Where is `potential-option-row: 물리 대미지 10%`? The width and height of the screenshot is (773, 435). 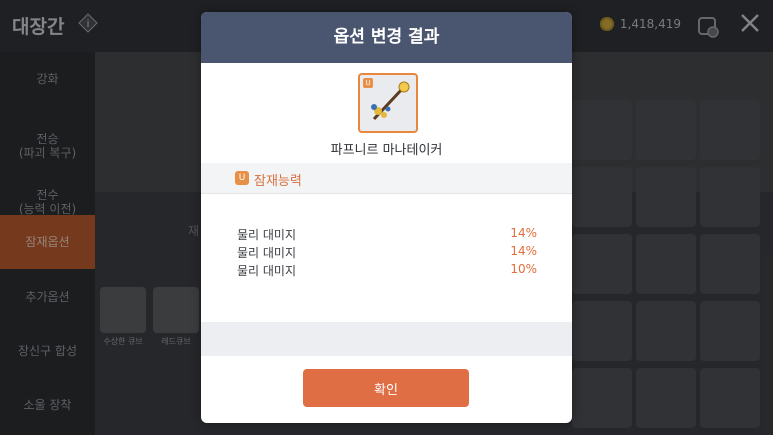 potential-option-row: 물리 대미지 10% is located at coordinates (387, 270).